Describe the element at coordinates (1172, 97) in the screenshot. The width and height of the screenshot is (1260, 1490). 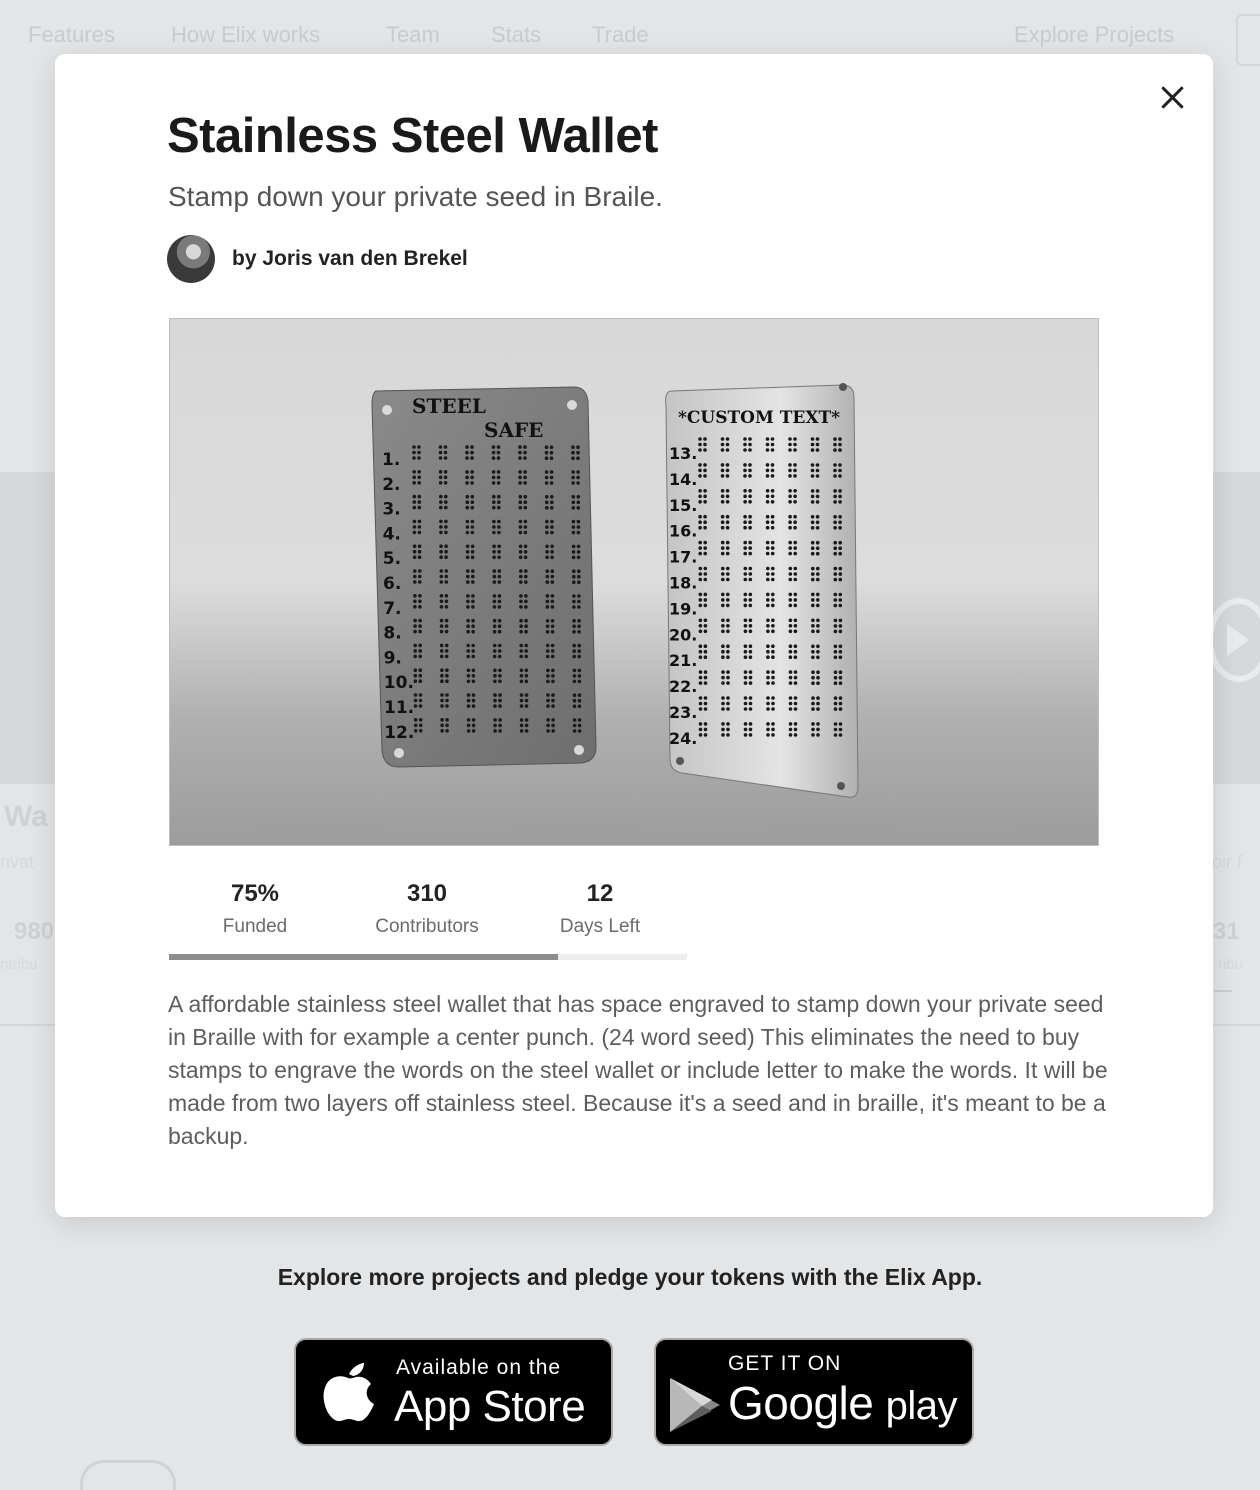
I see `close-icon` at that location.